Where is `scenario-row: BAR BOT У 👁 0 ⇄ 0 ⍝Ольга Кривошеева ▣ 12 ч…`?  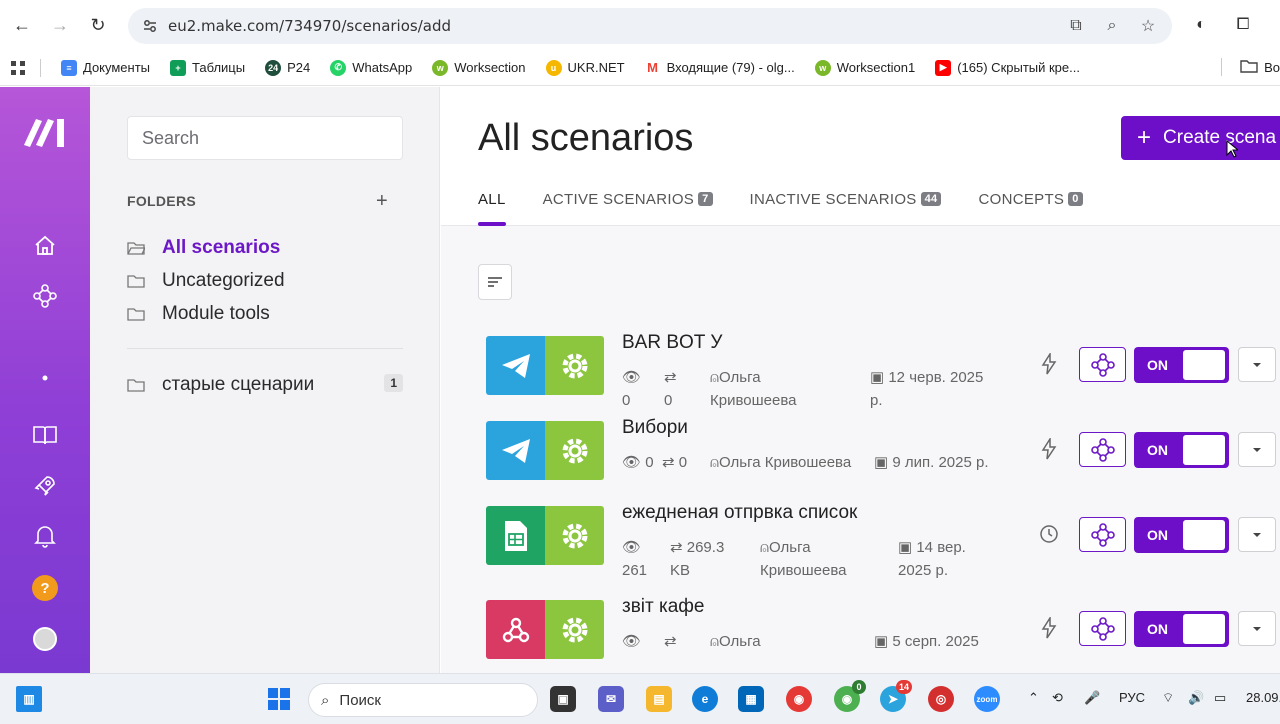
scenario-row: BAR BOT У 👁 0 ⇄ 0 ⍝Ольга Кривошеева ▣ 12 ч… is located at coordinates (883, 379).